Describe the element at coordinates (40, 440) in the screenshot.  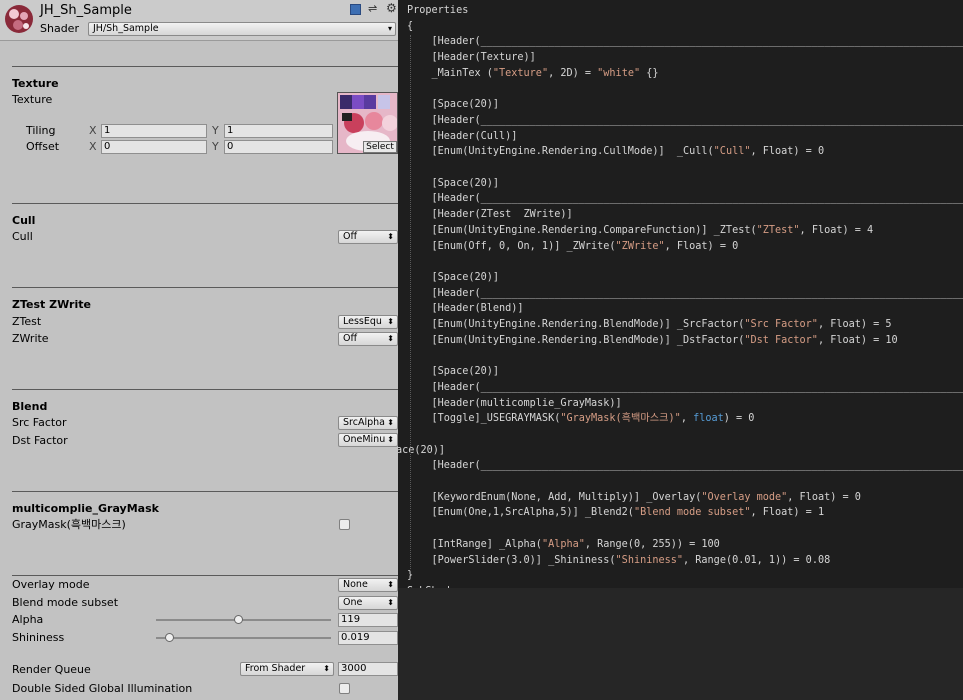
I see `dst-factor-label: Dst Factor` at that location.